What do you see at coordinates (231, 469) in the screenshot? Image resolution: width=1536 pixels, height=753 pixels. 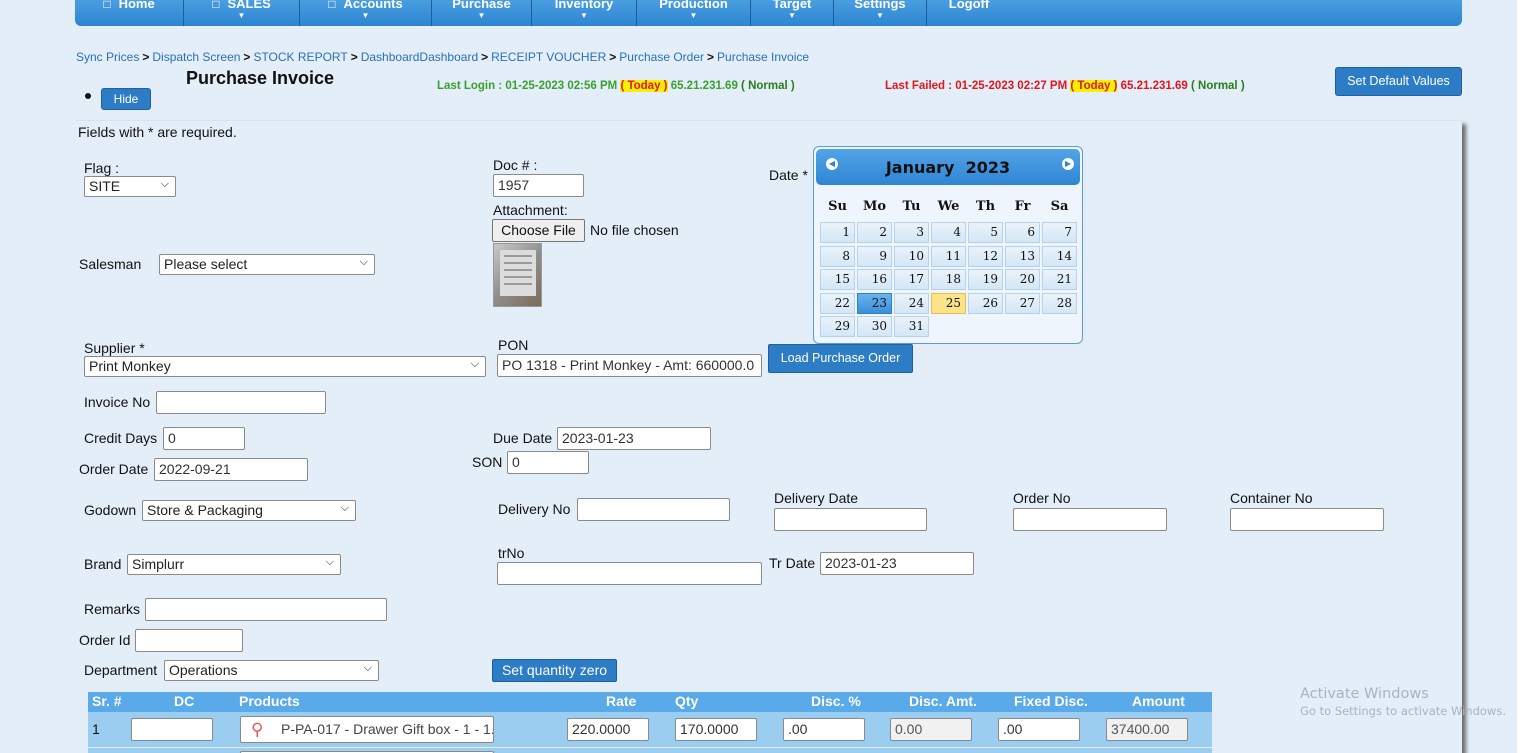 I see `order-date-input: 2022-09-21` at bounding box center [231, 469].